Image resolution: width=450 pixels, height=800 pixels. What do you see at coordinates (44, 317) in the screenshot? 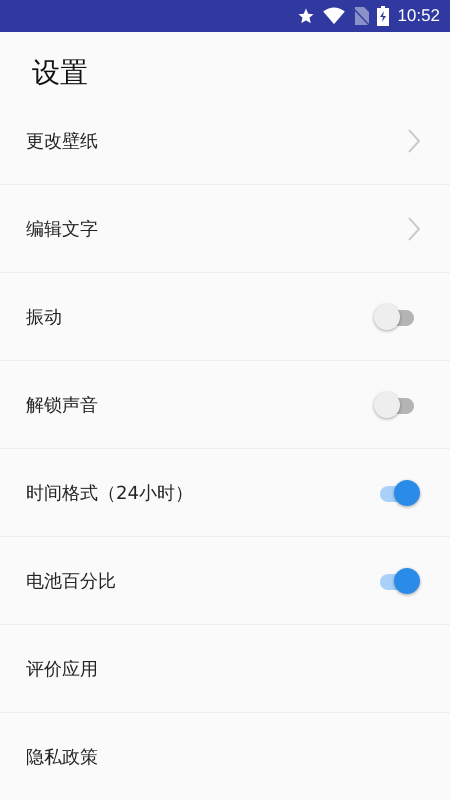
I see `item-label: 振动` at bounding box center [44, 317].